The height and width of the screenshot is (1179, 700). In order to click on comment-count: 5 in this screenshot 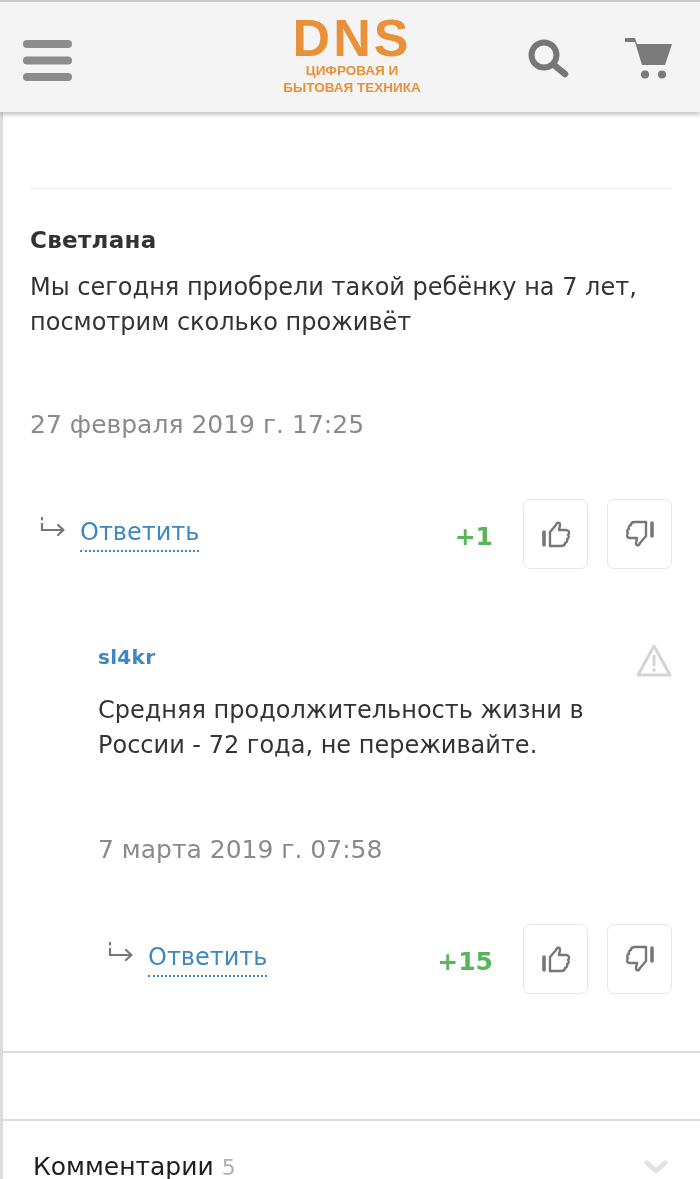, I will do `click(228, 1166)`.